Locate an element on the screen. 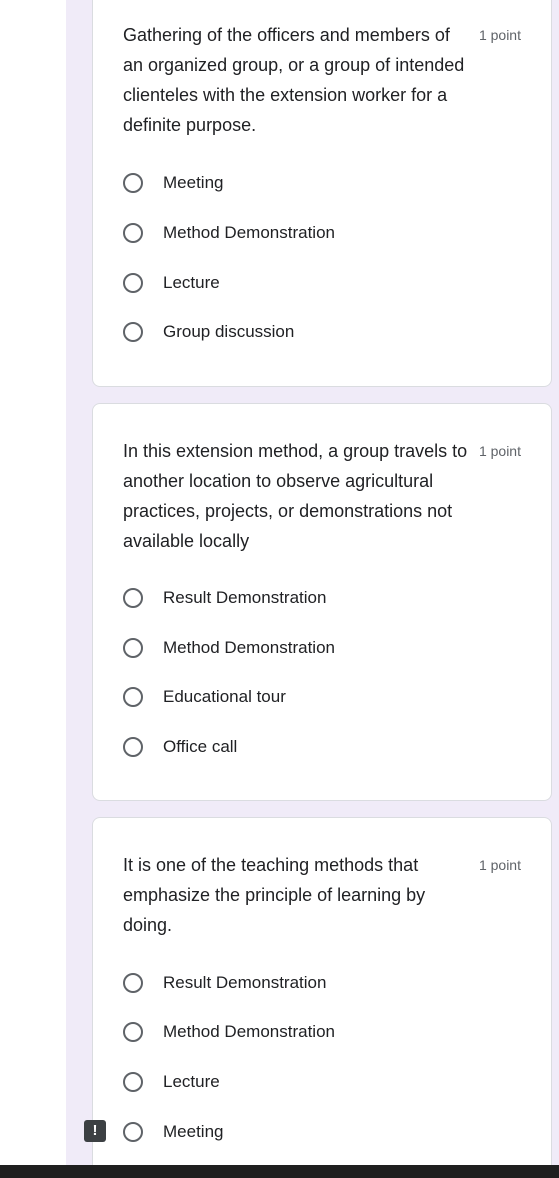  option-office-call: Office call is located at coordinates (180, 747).